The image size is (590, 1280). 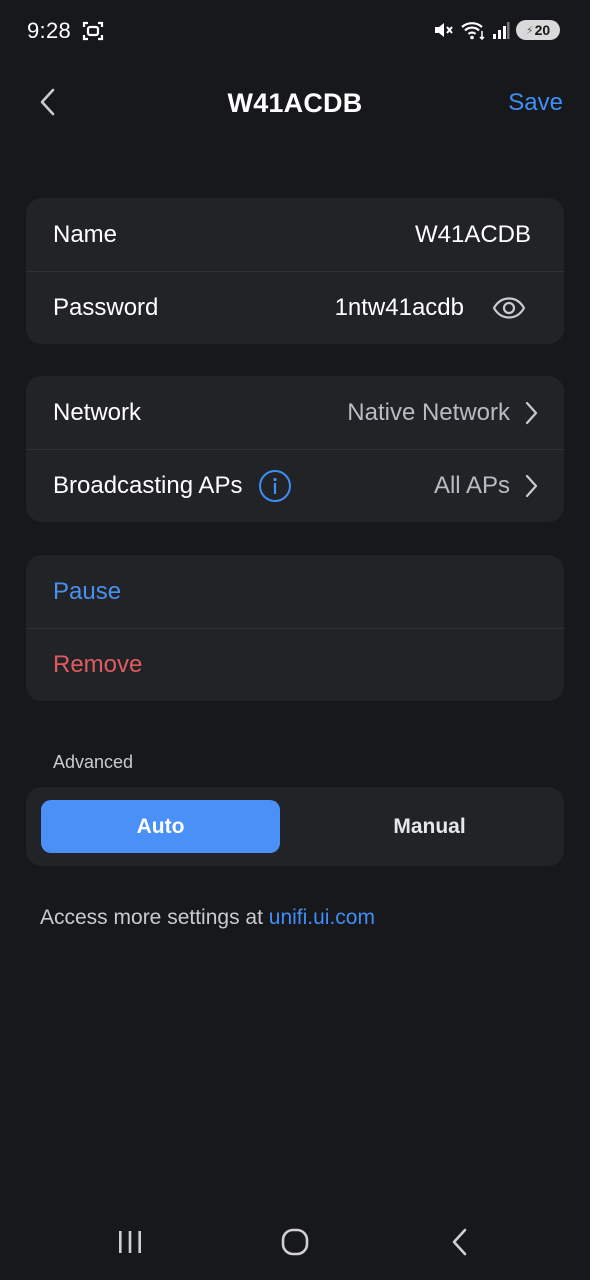 What do you see at coordinates (535, 103) in the screenshot?
I see `save-button: Save` at bounding box center [535, 103].